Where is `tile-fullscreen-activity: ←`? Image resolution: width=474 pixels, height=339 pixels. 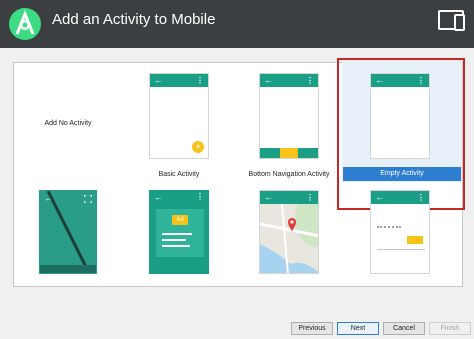 tile-fullscreen-activity: ← is located at coordinates (68, 232).